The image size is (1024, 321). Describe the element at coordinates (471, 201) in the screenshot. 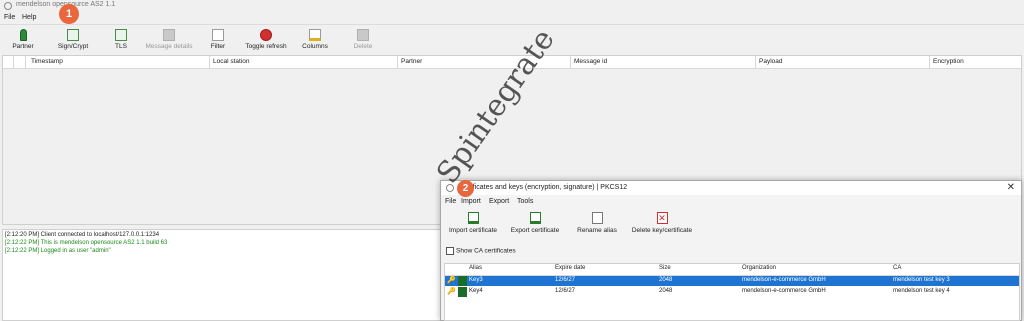

I see `dialog-menu-import: Import` at that location.